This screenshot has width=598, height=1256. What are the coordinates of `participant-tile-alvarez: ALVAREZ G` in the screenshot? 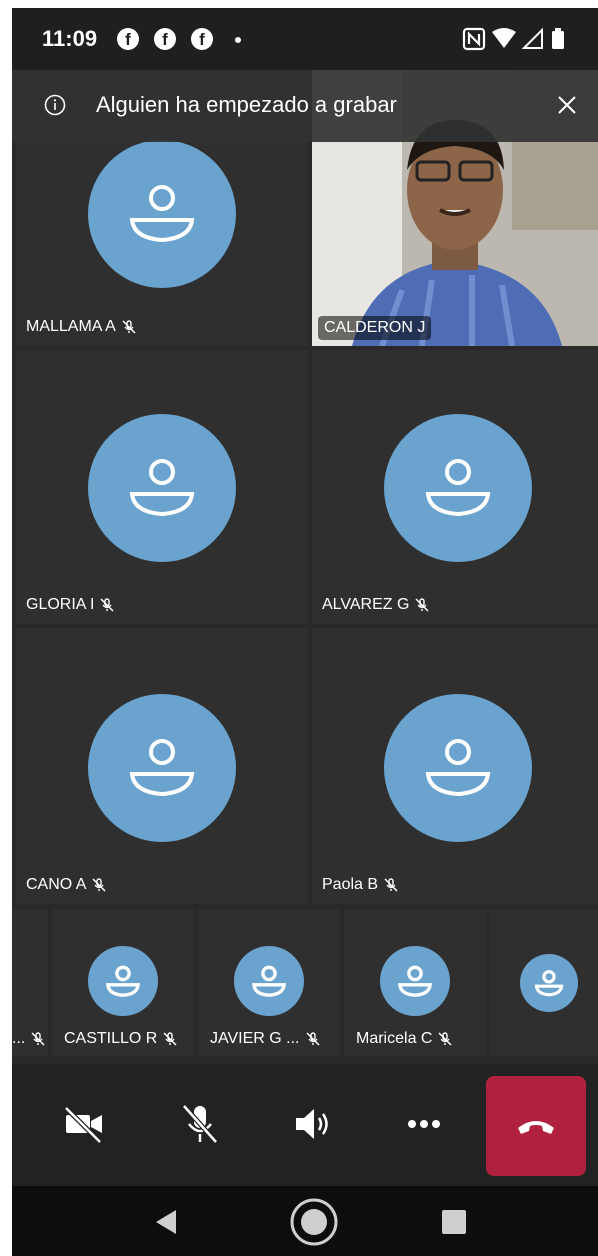 It's located at (455, 487).